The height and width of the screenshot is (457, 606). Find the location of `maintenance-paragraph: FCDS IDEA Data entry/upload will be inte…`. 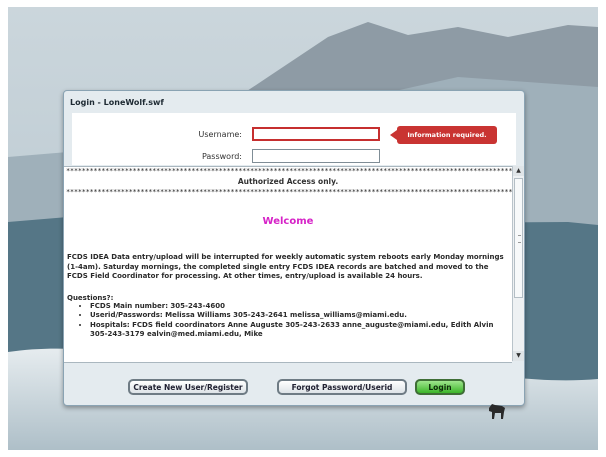

maintenance-paragraph: FCDS IDEA Data entry/upload will be inte… is located at coordinates (285, 266).